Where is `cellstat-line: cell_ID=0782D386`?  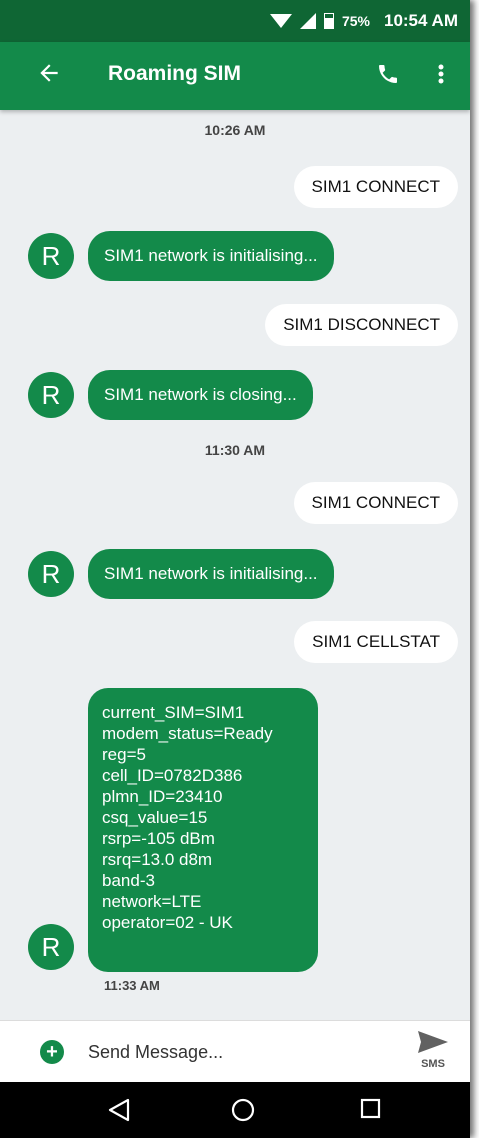
cellstat-line: cell_ID=0782D386 is located at coordinates (172, 775).